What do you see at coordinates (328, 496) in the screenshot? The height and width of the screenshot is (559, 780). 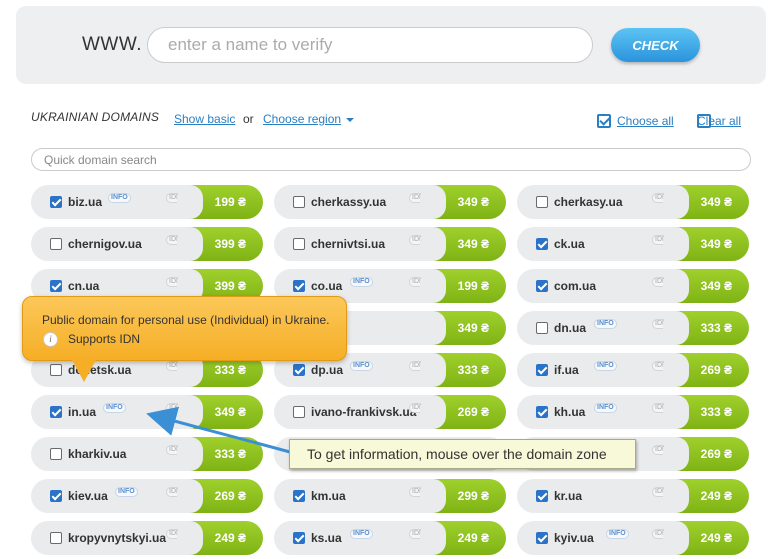 I see `domain-name: km.ua` at bounding box center [328, 496].